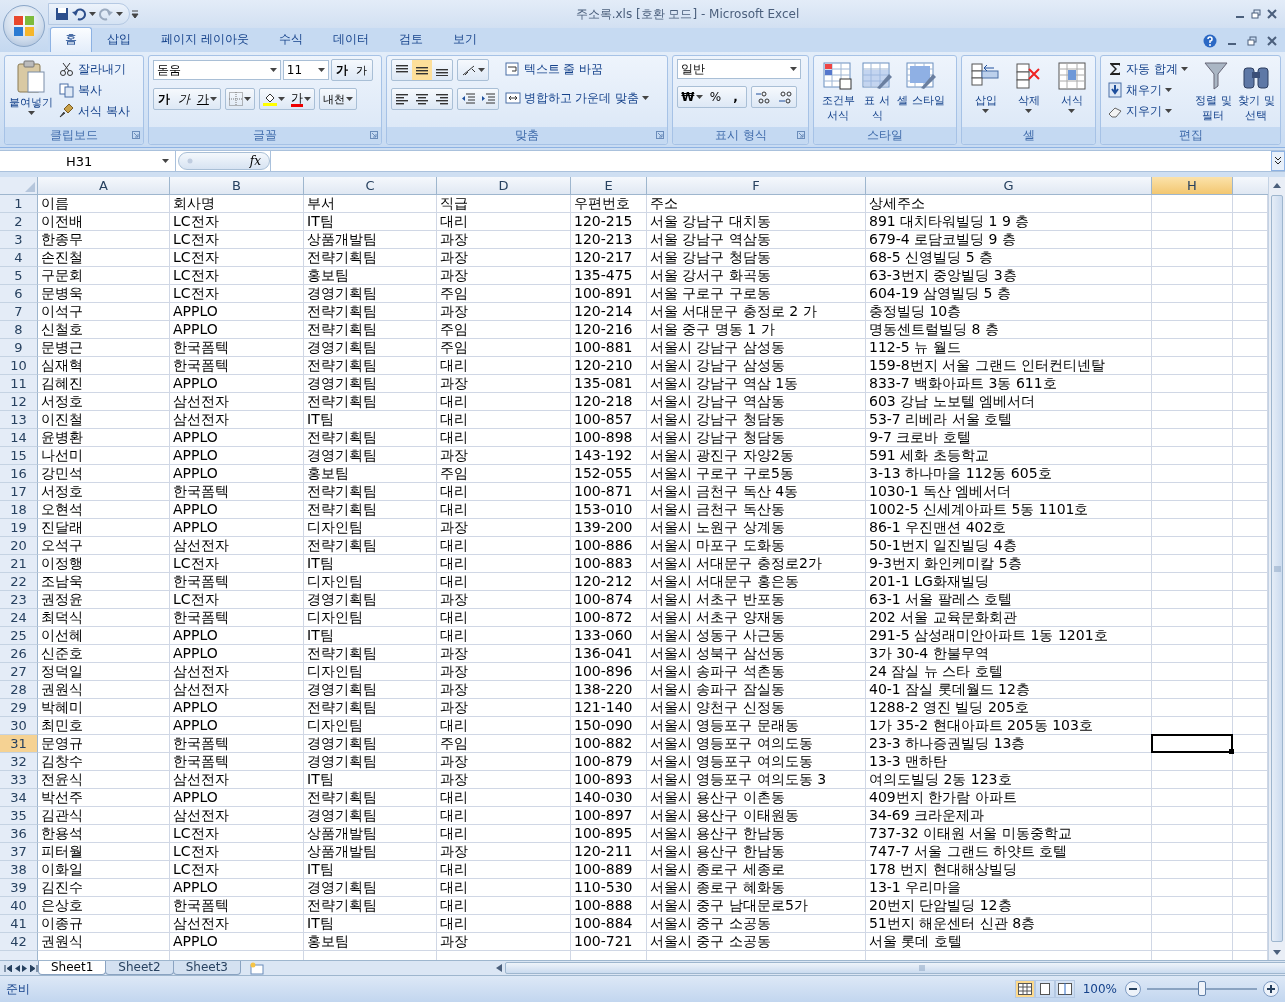 The image size is (1285, 1002). I want to click on row-header: 31, so click(19, 744).